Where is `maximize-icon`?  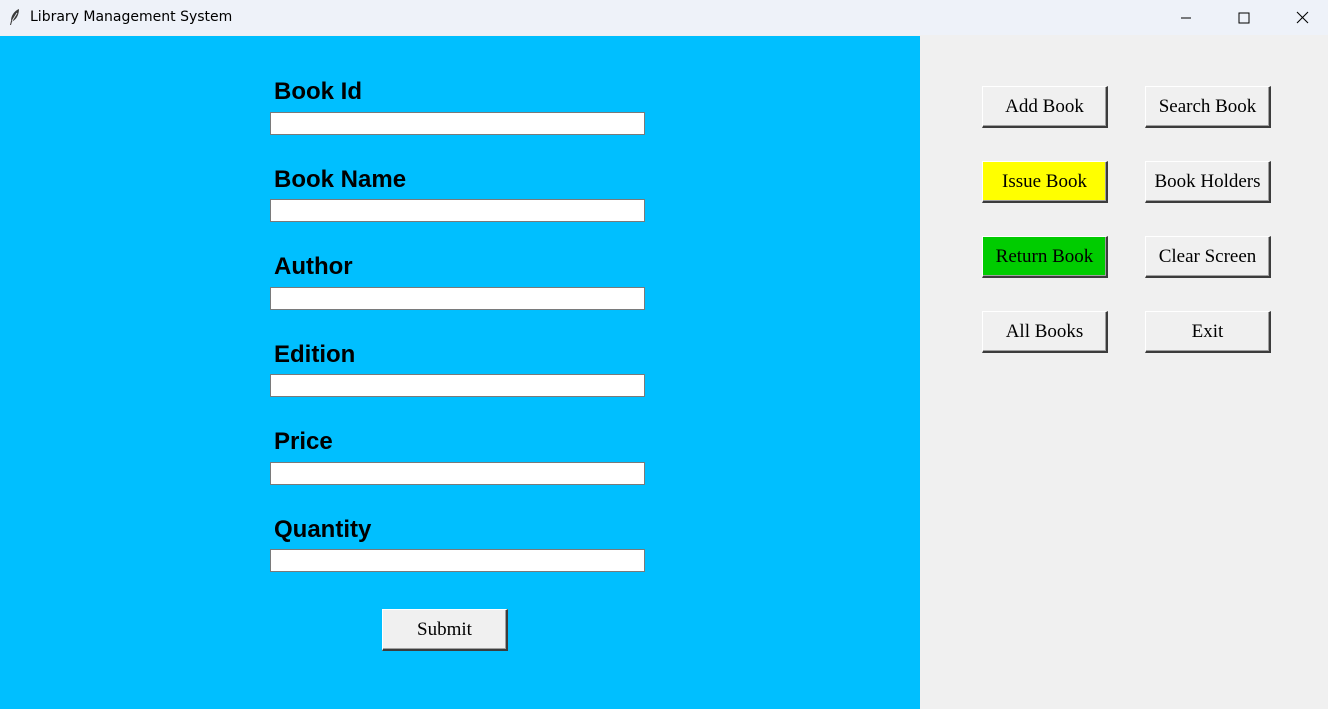
maximize-icon is located at coordinates (1244, 17).